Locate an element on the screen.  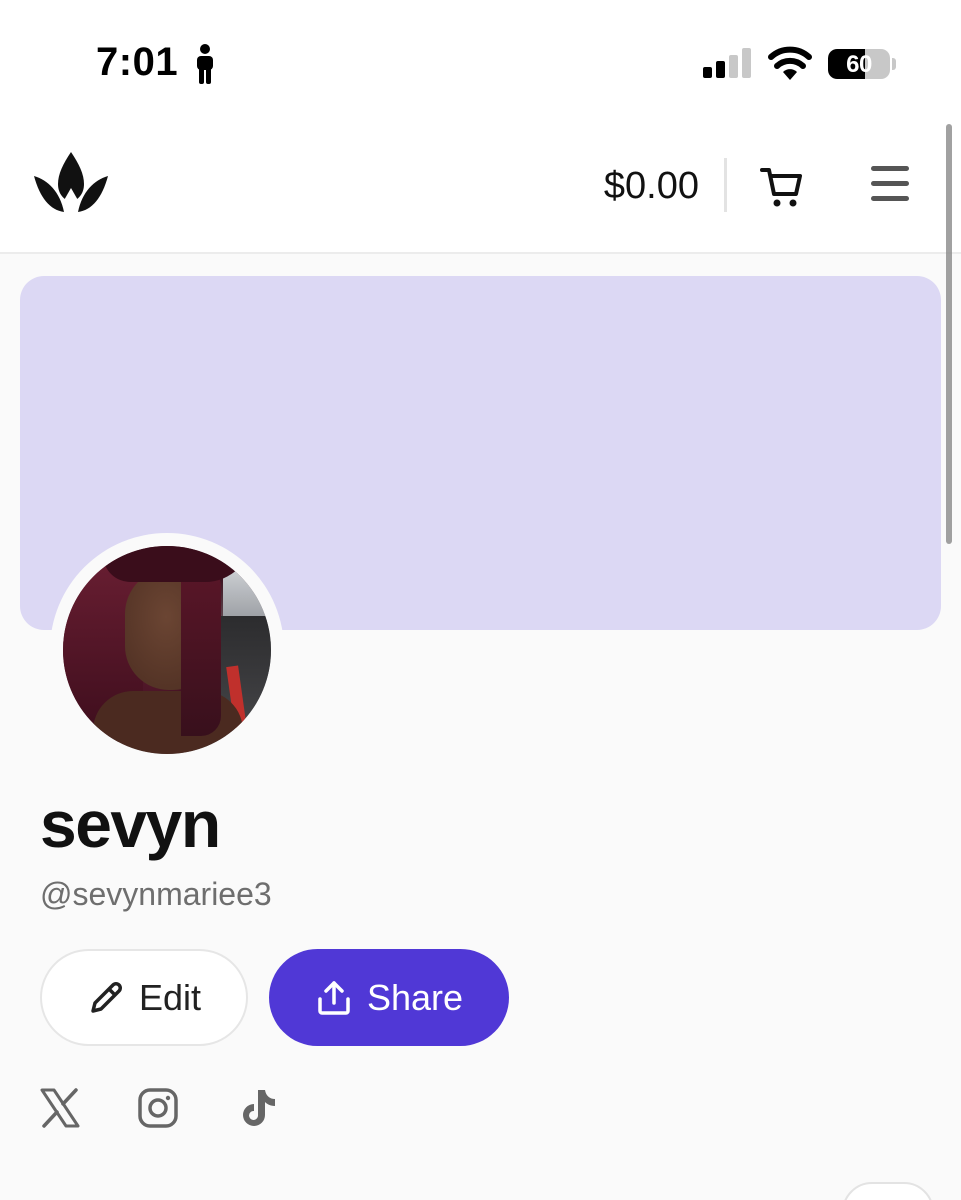
instagram-icon is located at coordinates (158, 1108).